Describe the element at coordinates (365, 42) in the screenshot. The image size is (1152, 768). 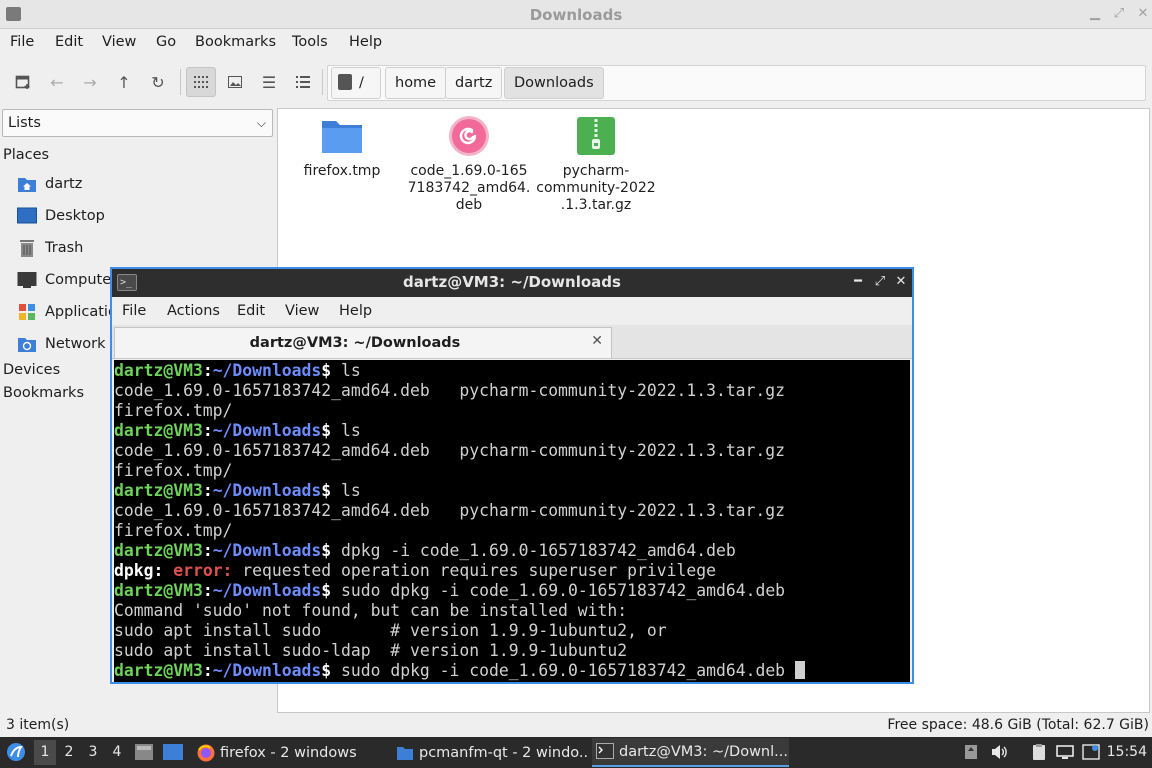
I see `menu-help: Help` at that location.